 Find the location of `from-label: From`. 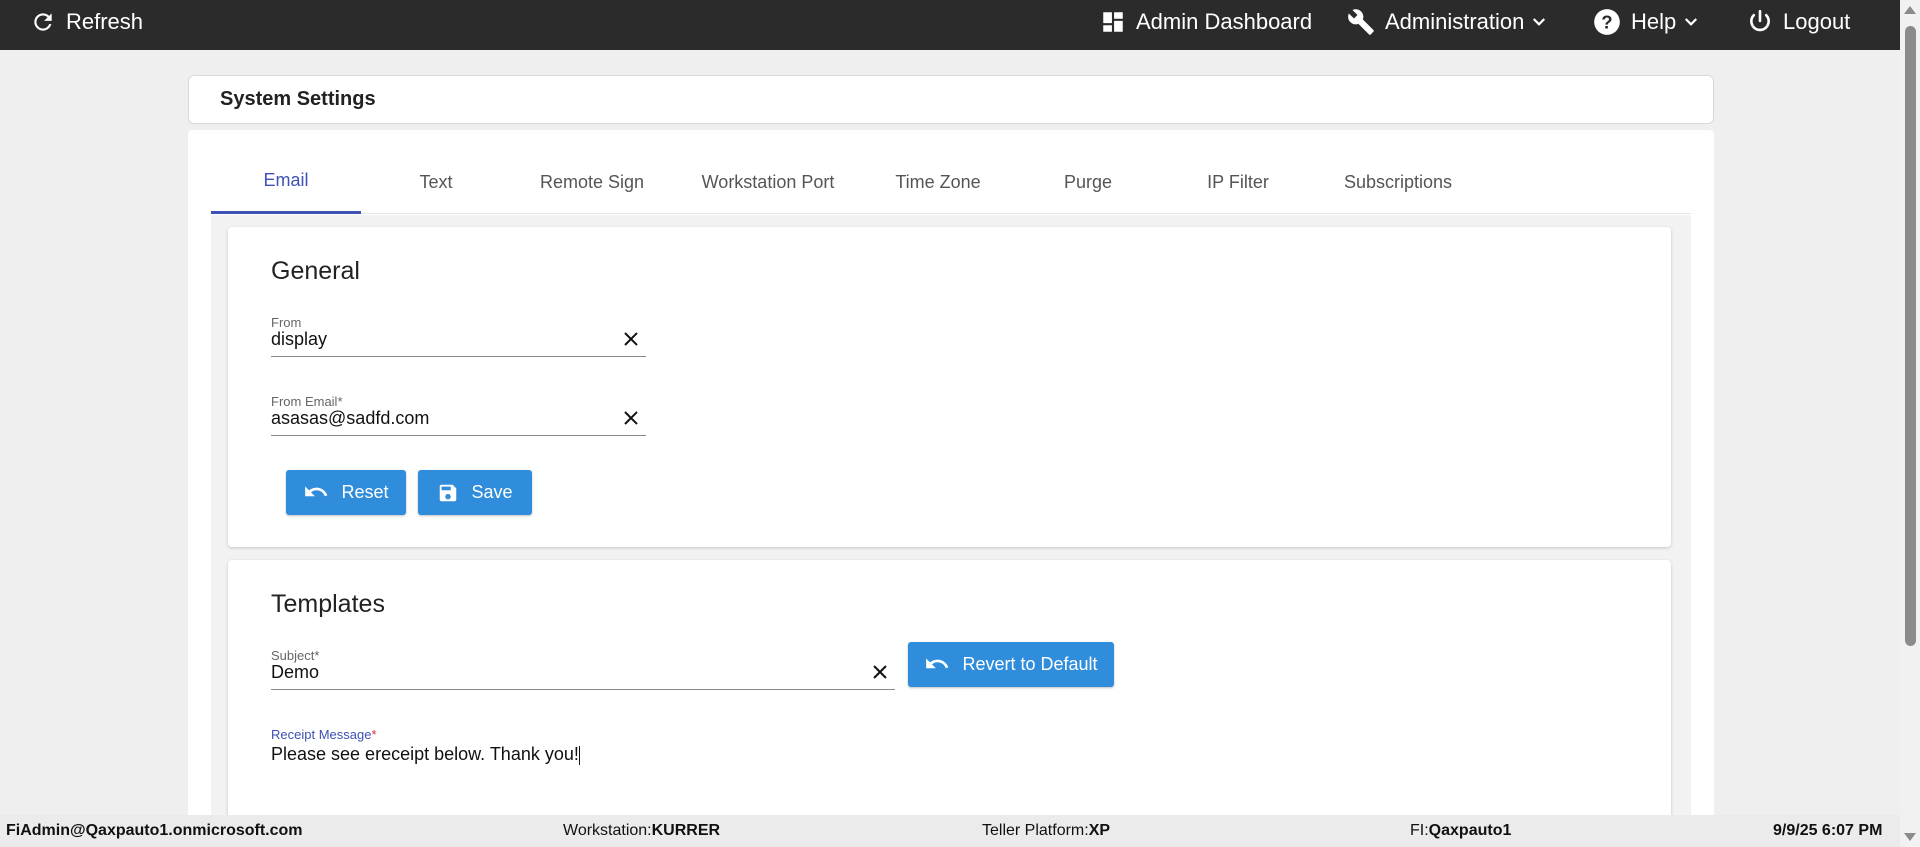

from-label: From is located at coordinates (286, 322).